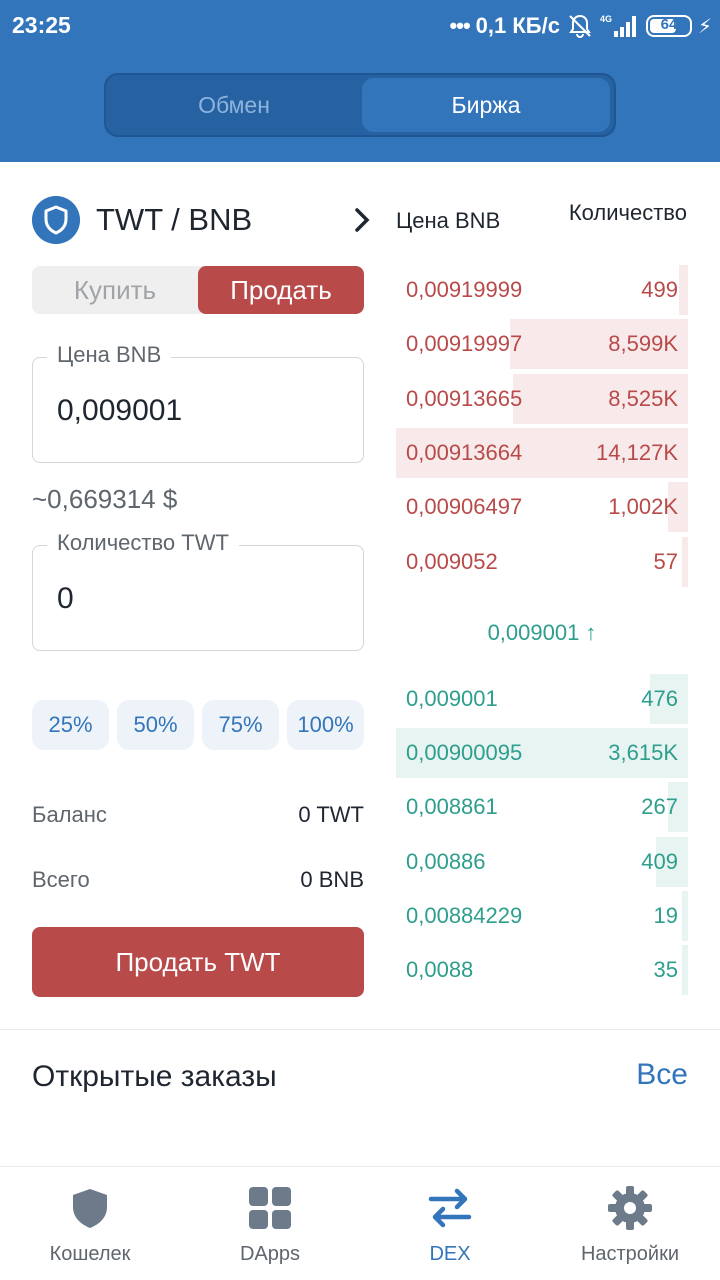  Describe the element at coordinates (659, 861) in the screenshot. I see `bid-qty: 409` at that location.